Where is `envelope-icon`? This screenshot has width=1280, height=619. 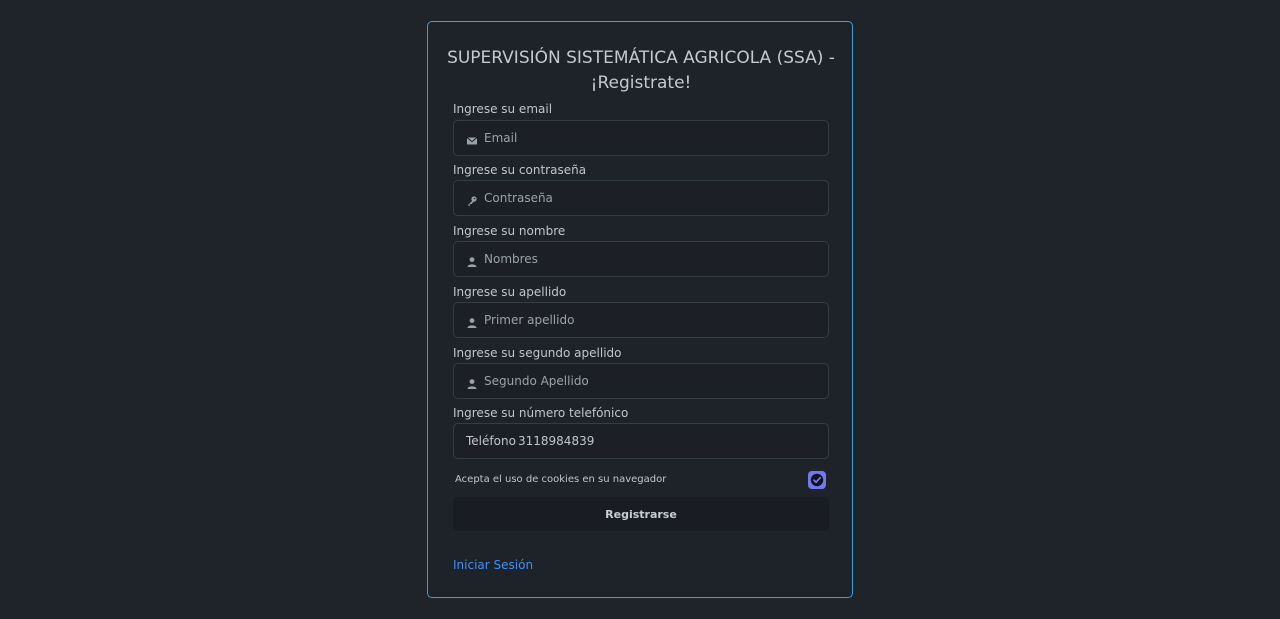
envelope-icon is located at coordinates (472, 138).